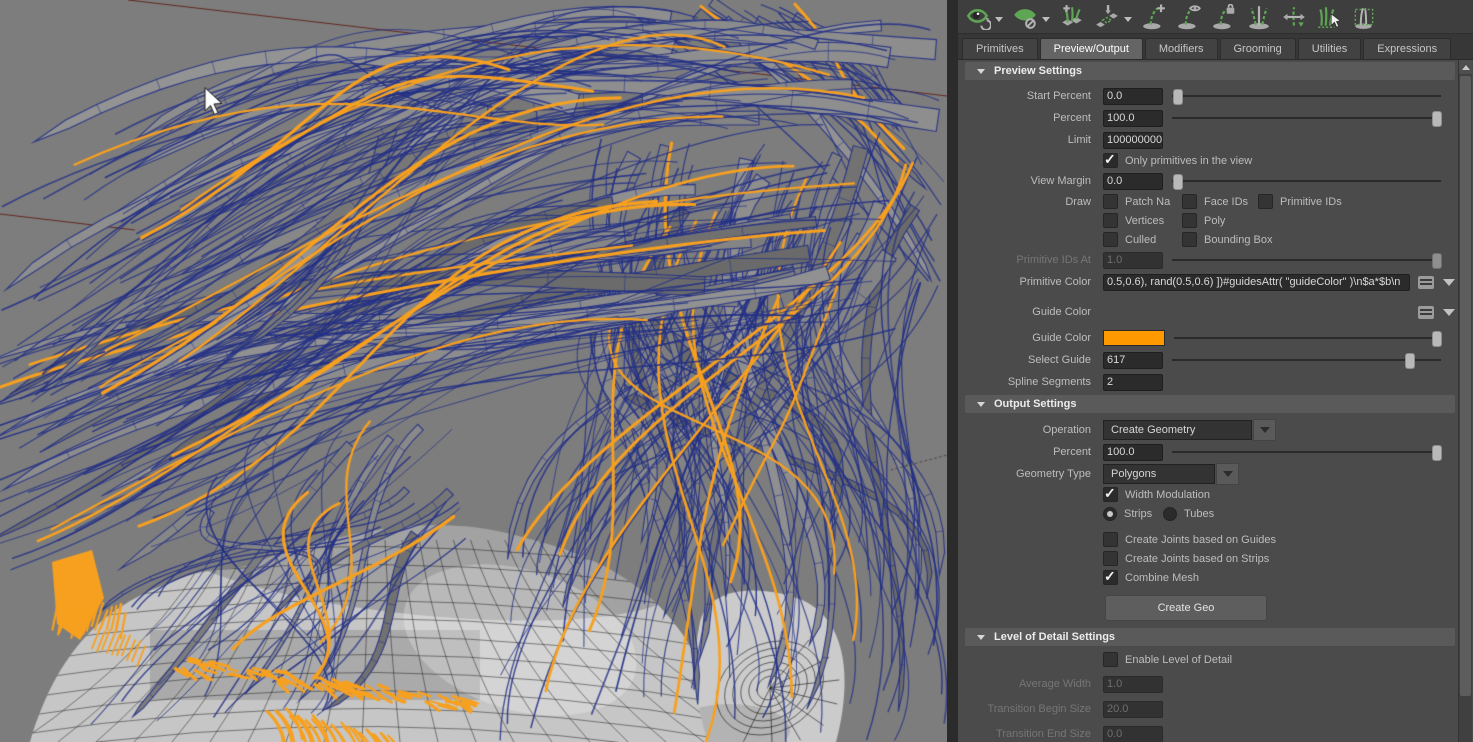  Describe the element at coordinates (1210, 513) in the screenshot. I see `strips-tubes-row: Strips Tubes` at that location.